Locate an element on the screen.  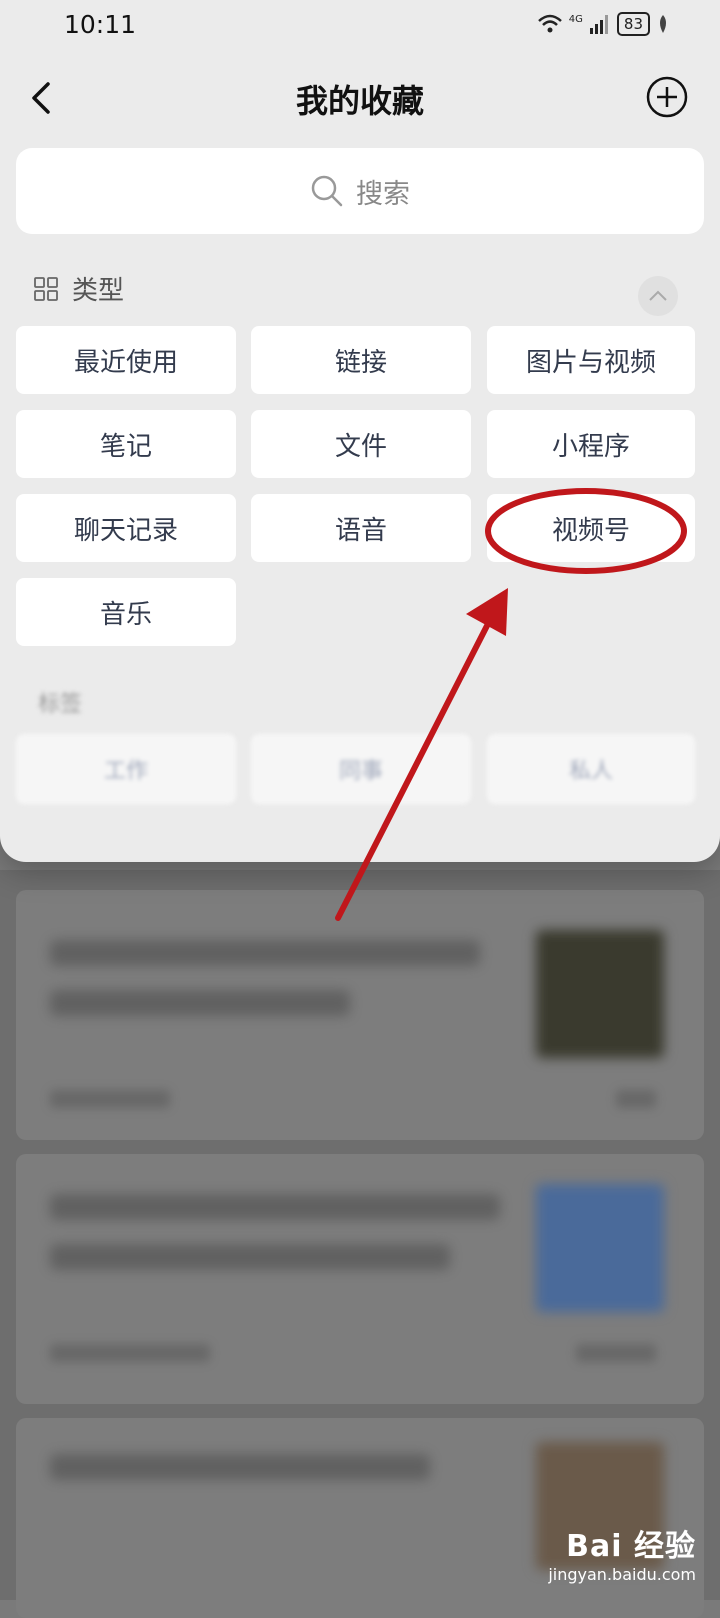
signal-icon is located at coordinates (598, 24).